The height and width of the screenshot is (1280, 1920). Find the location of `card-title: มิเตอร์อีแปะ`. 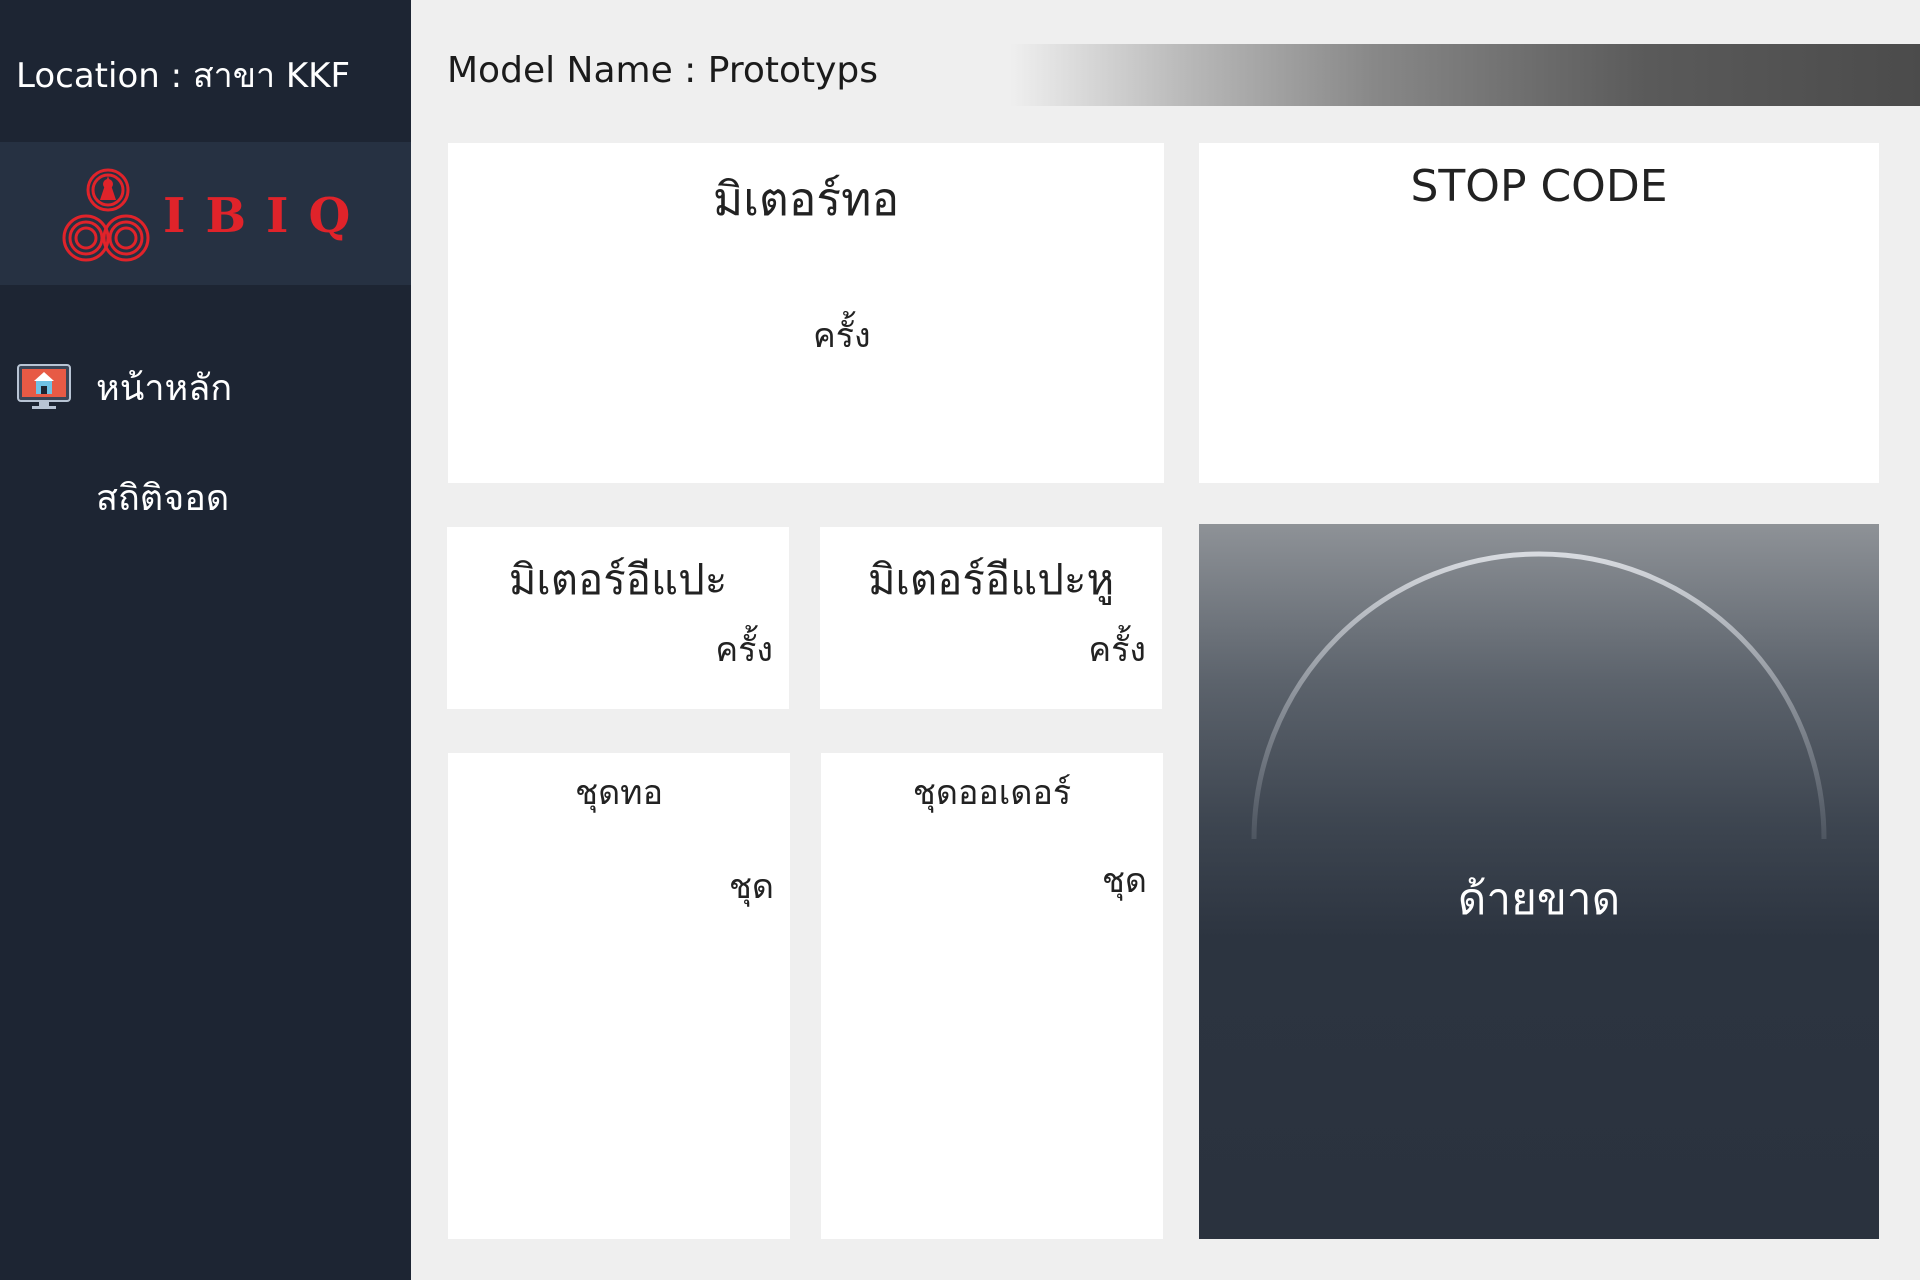

card-title: มิเตอร์อีแปะ is located at coordinates (618, 579).